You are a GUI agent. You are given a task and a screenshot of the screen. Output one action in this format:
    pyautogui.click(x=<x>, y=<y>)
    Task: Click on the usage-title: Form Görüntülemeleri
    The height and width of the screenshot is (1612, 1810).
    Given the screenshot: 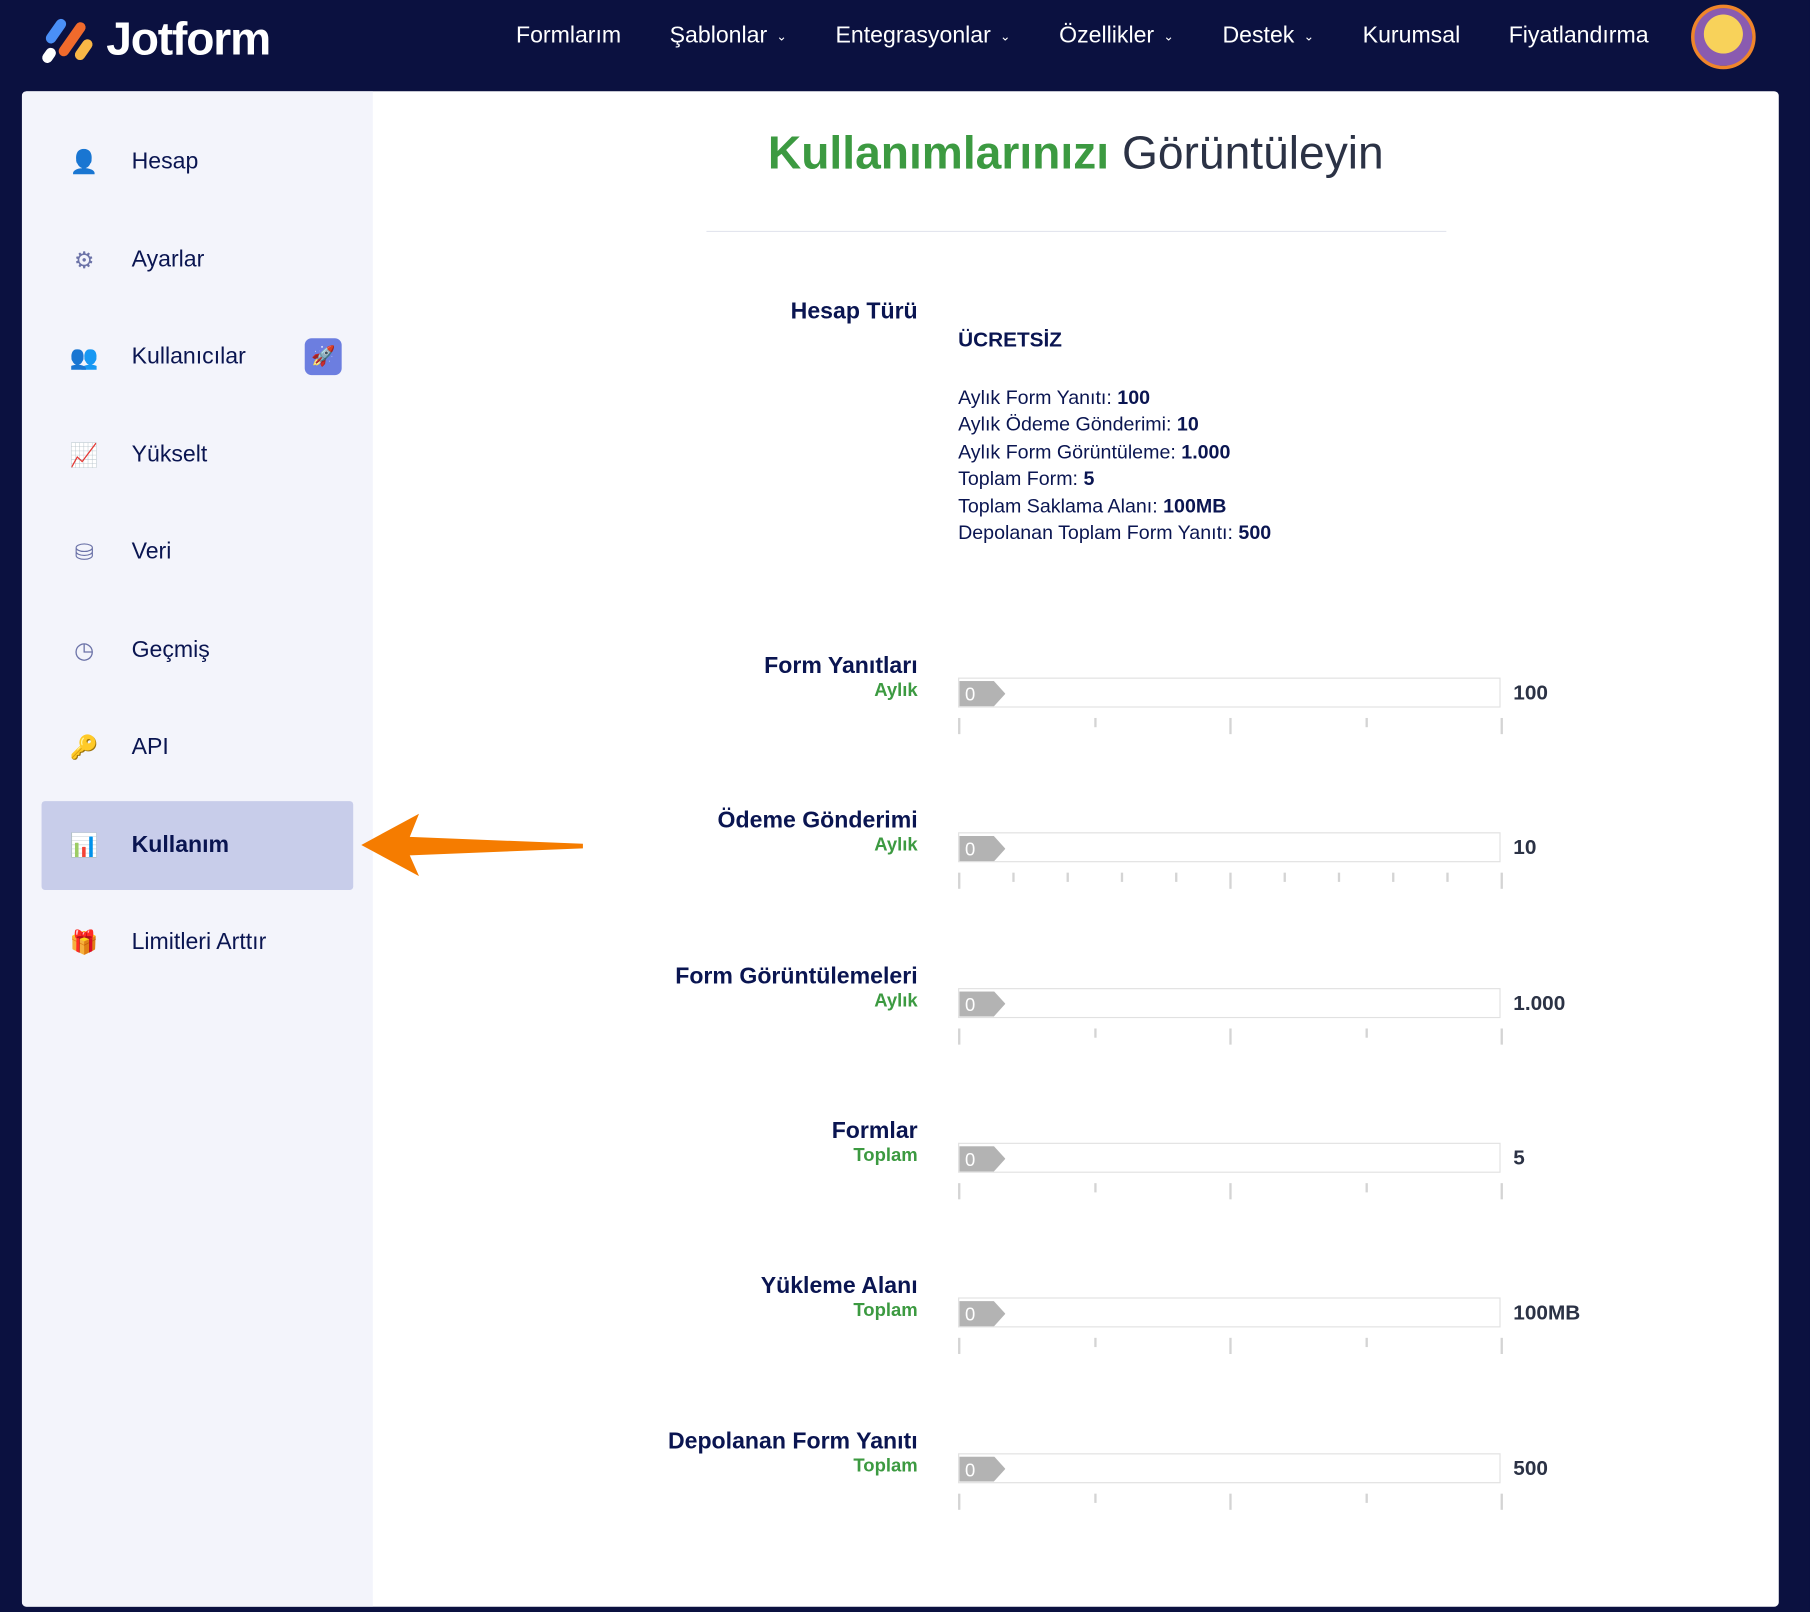 What is the action you would take?
    pyautogui.click(x=796, y=976)
    